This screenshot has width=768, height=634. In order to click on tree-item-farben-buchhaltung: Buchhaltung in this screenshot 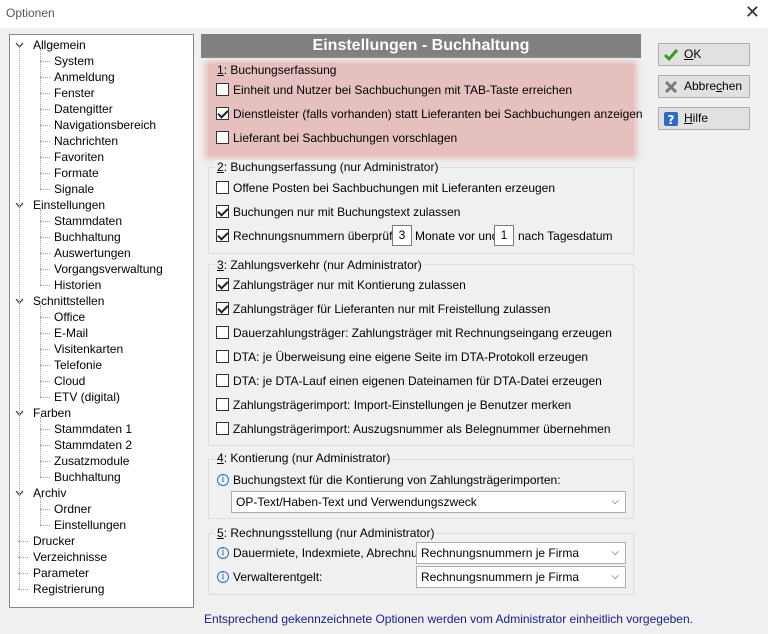, I will do `click(87, 477)`.